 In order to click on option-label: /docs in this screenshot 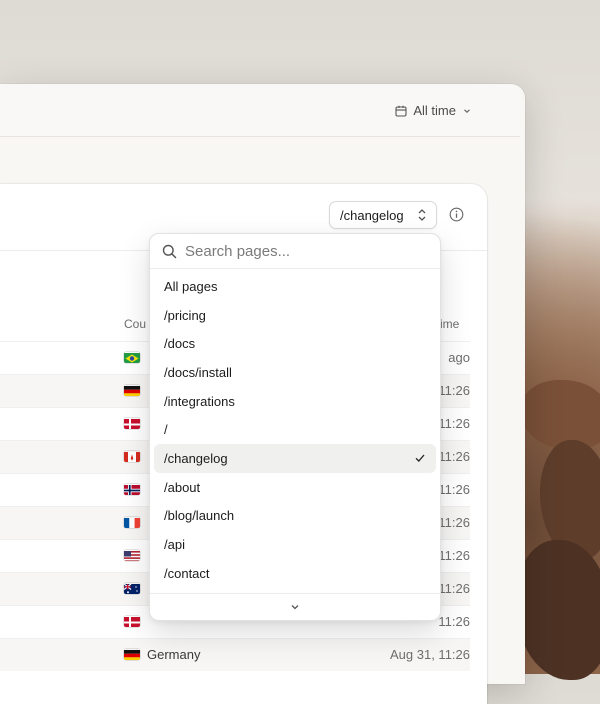, I will do `click(180, 344)`.